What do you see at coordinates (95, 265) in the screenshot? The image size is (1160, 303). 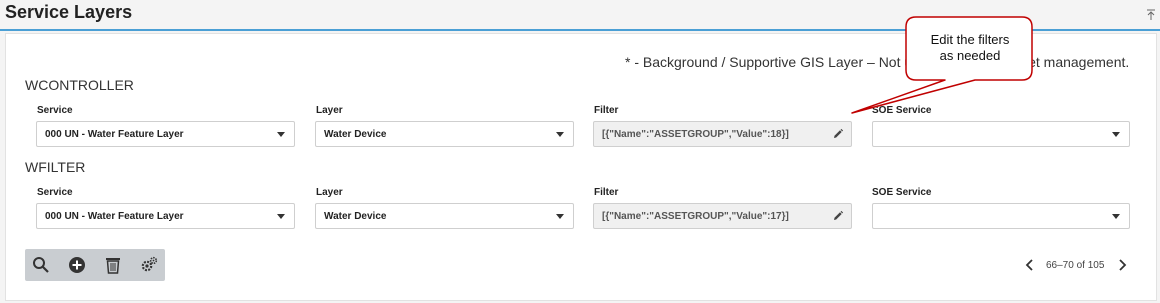 I see `action-toolbar` at bounding box center [95, 265].